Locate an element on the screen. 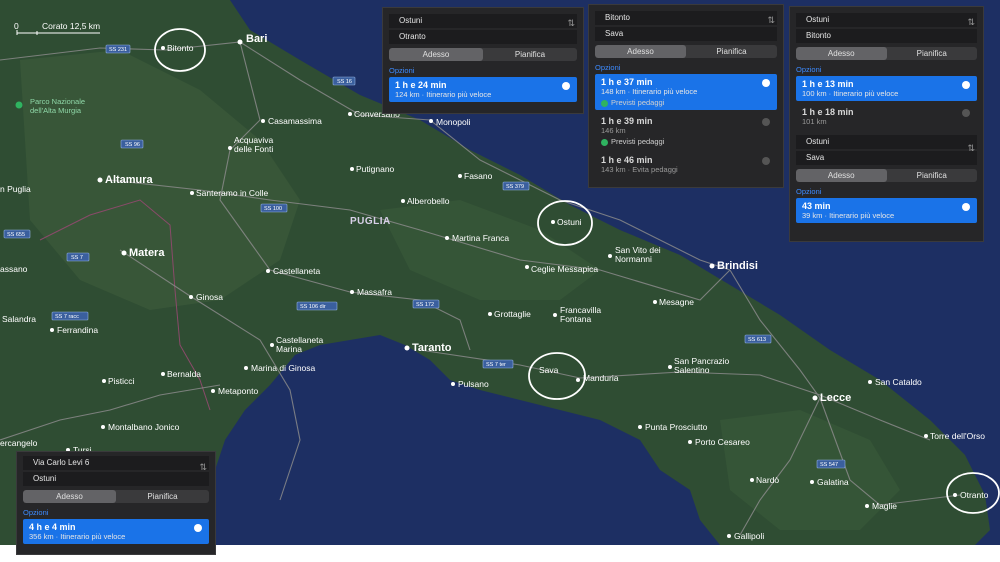 This screenshot has height=562, width=1000. park-label-1: Parco Nazionale is located at coordinates (57, 101).